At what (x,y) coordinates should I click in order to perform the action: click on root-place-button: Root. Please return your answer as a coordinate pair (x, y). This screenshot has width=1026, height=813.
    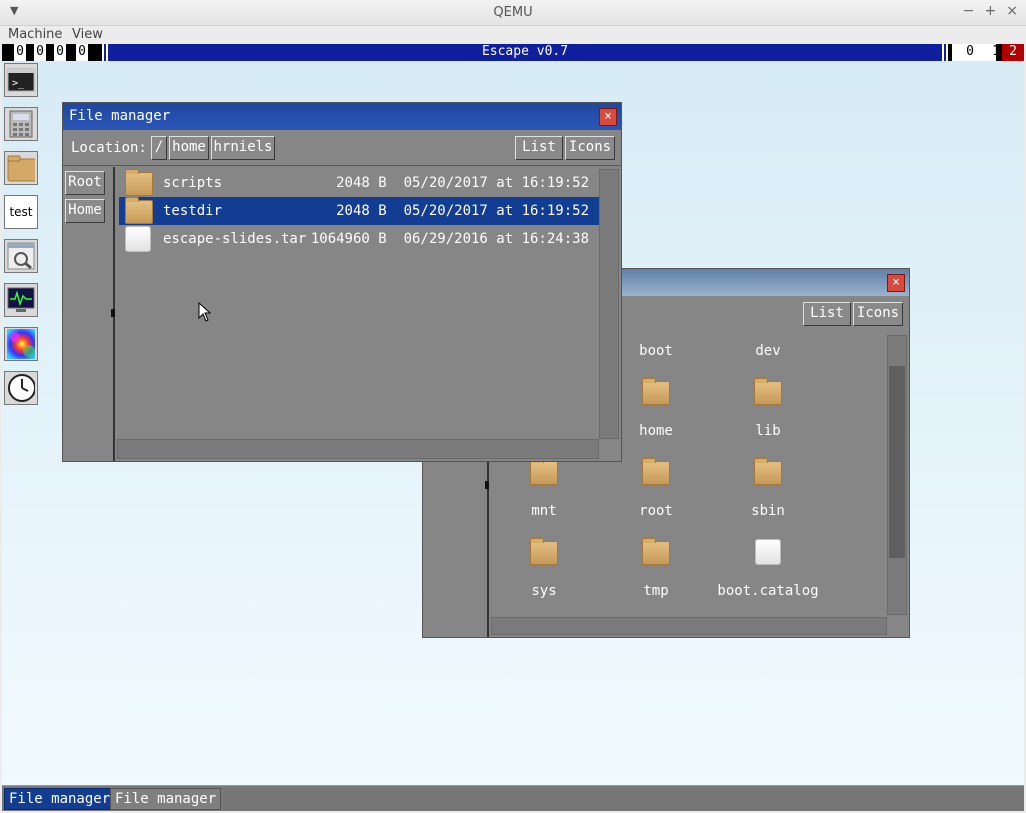
    Looking at the image, I should click on (85, 183).